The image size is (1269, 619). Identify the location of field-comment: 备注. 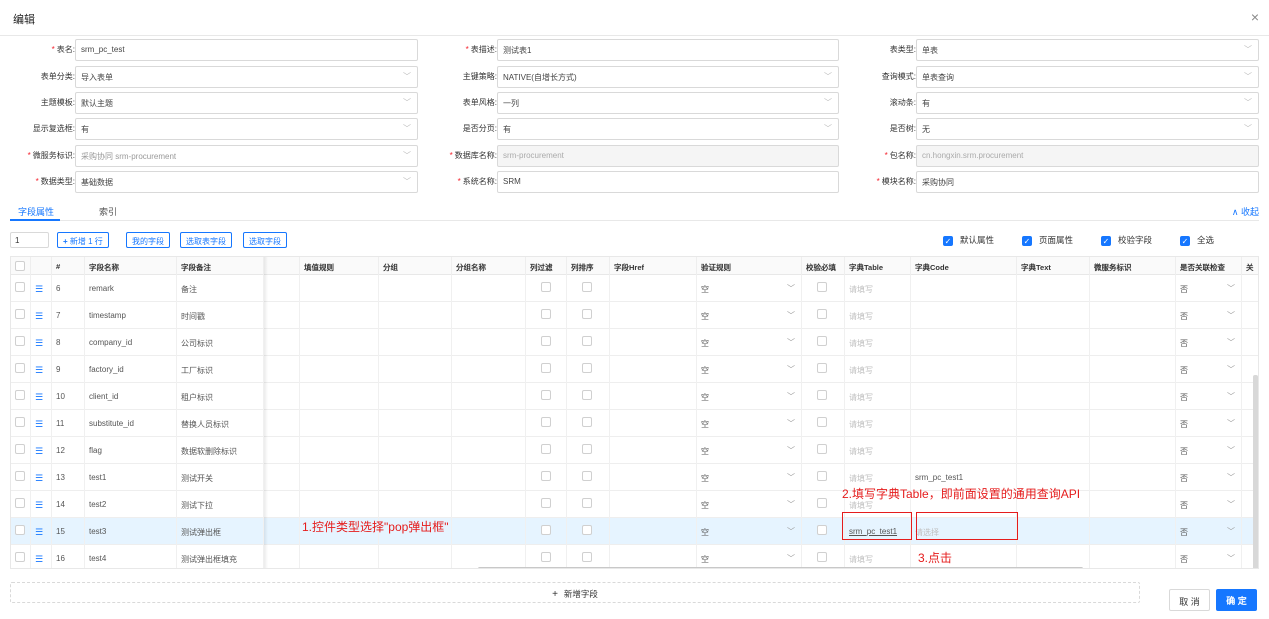
(220, 288).